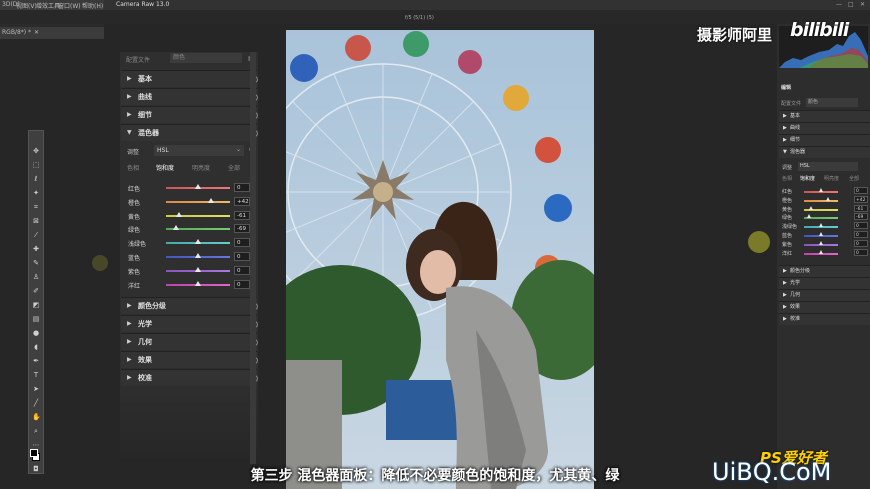 Image resolution: width=870 pixels, height=489 pixels. I want to click on section-effects: ▶ 效果, so click(189, 359).